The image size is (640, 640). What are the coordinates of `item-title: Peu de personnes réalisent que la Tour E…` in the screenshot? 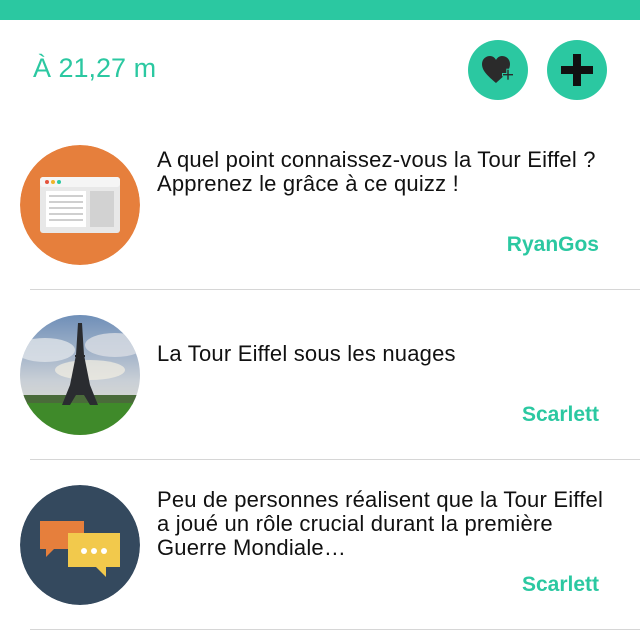 It's located at (380, 523).